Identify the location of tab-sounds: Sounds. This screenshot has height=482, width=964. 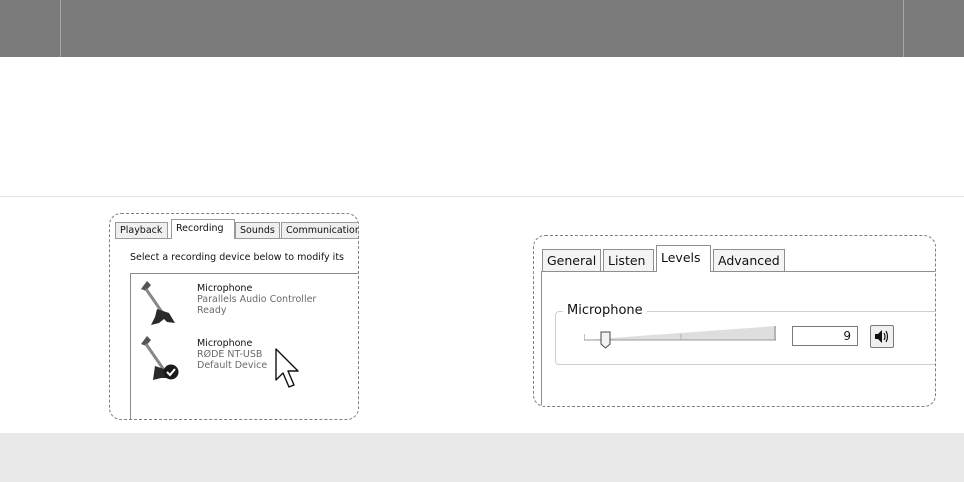
(257, 230).